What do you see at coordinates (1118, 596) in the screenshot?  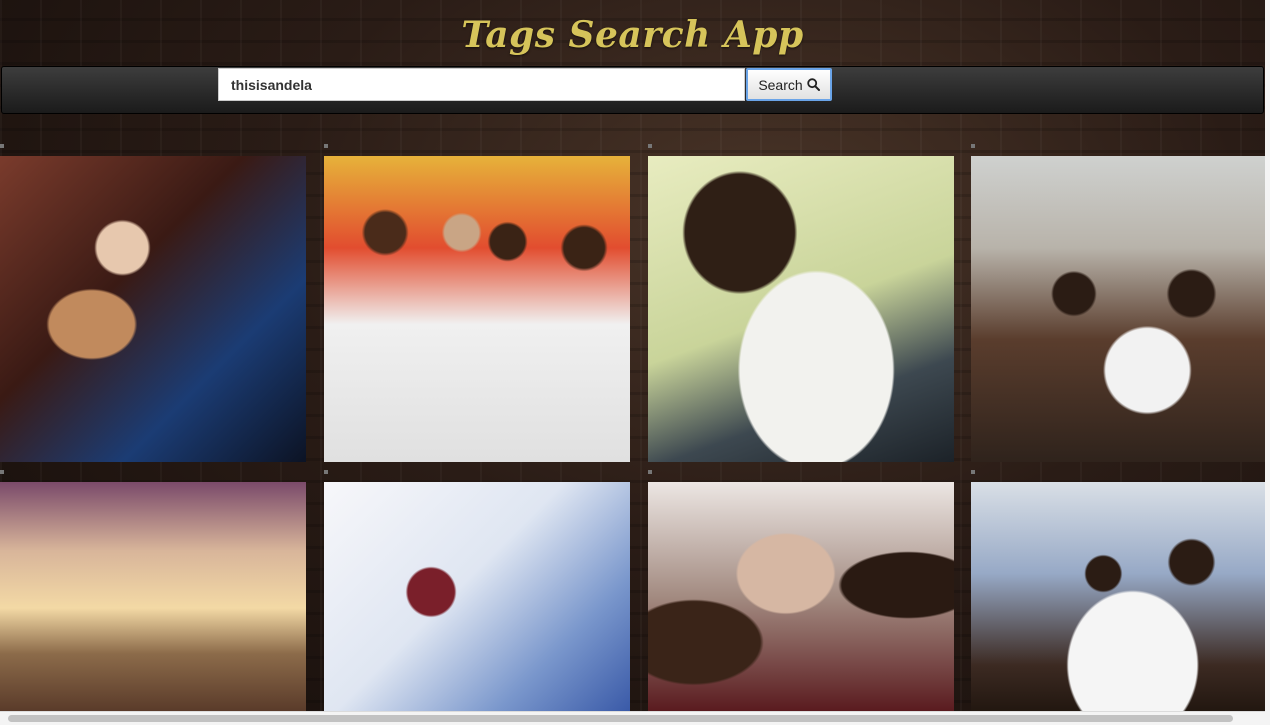 I see `photo-group-hug-photo` at bounding box center [1118, 596].